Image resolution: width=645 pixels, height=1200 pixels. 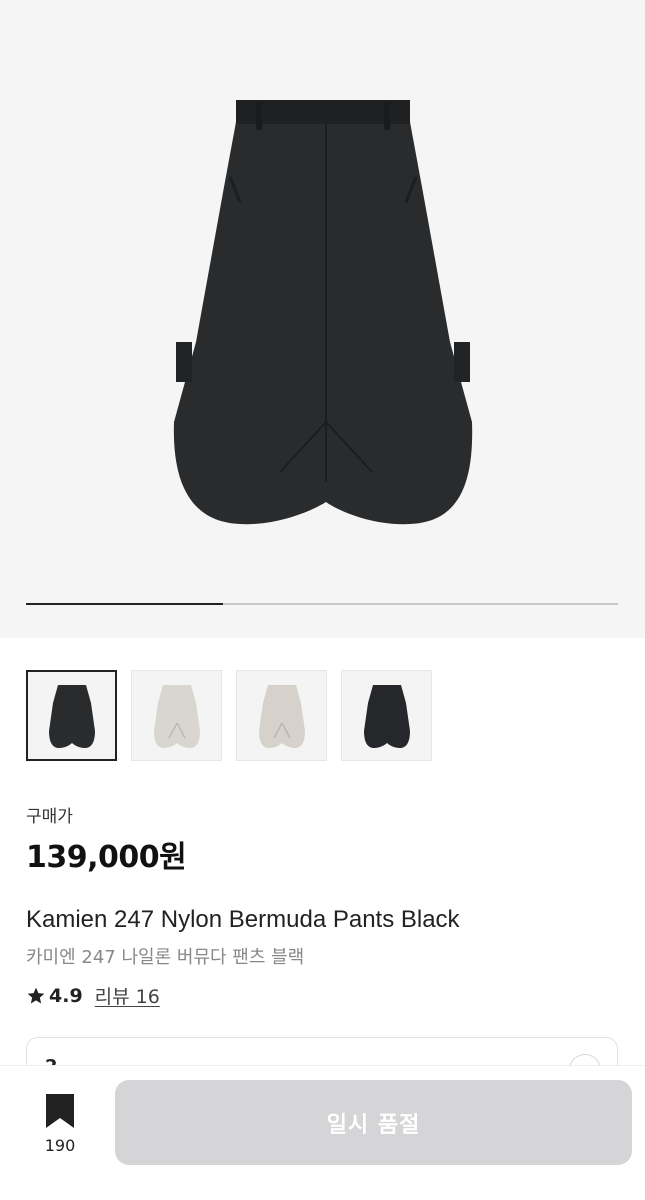 What do you see at coordinates (229, 715) in the screenshot?
I see `thumbnail-list` at bounding box center [229, 715].